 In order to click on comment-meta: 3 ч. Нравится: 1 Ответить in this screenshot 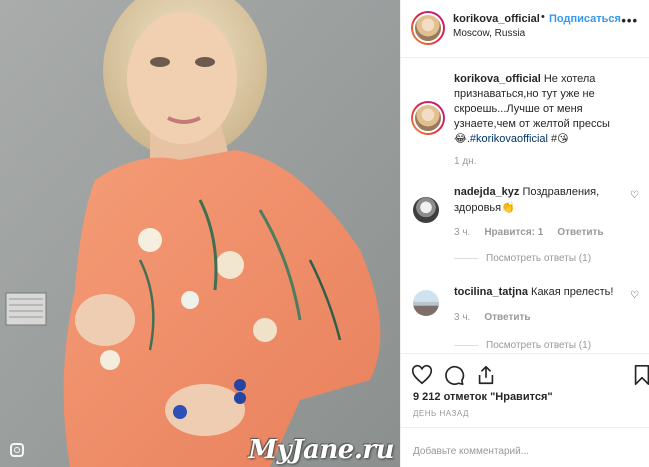, I will do `click(529, 232)`.